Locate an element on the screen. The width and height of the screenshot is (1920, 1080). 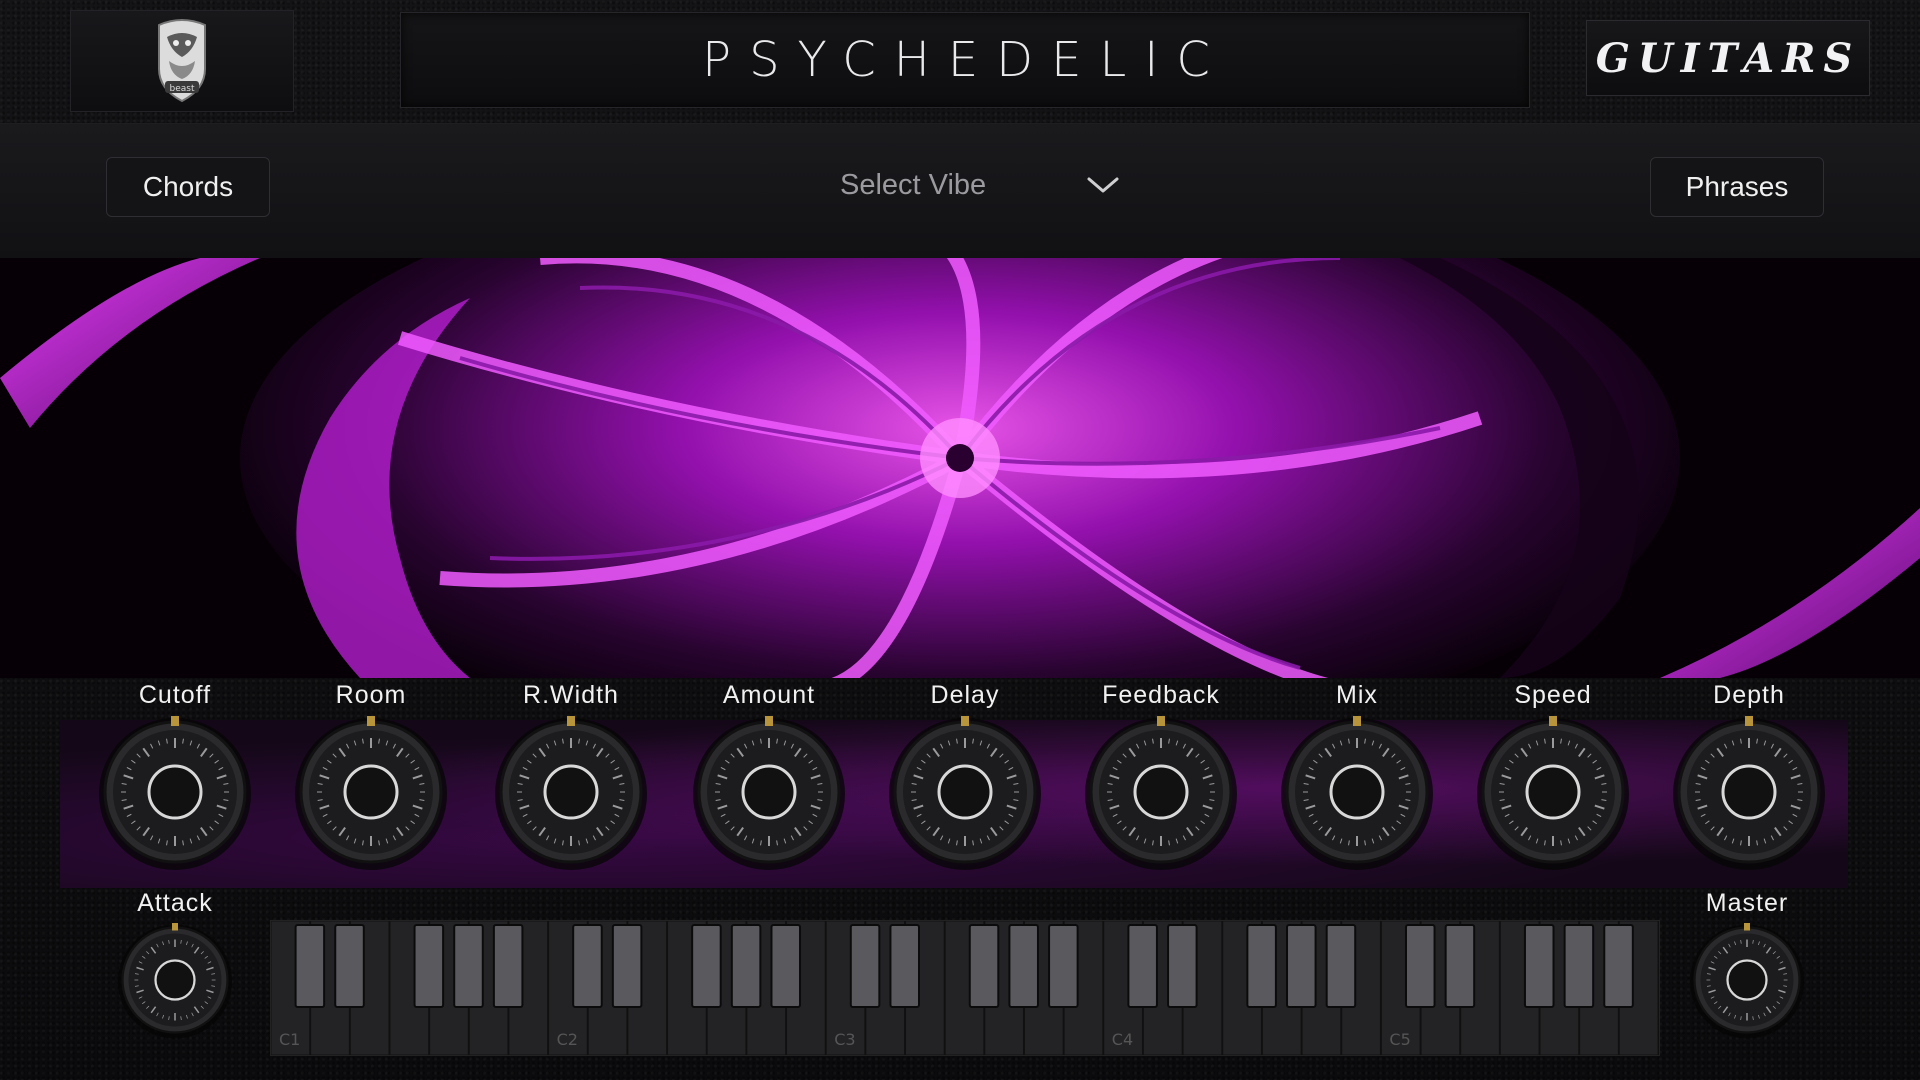
header: beast PSYCHEDELIC GUITARS is located at coordinates (960, 62).